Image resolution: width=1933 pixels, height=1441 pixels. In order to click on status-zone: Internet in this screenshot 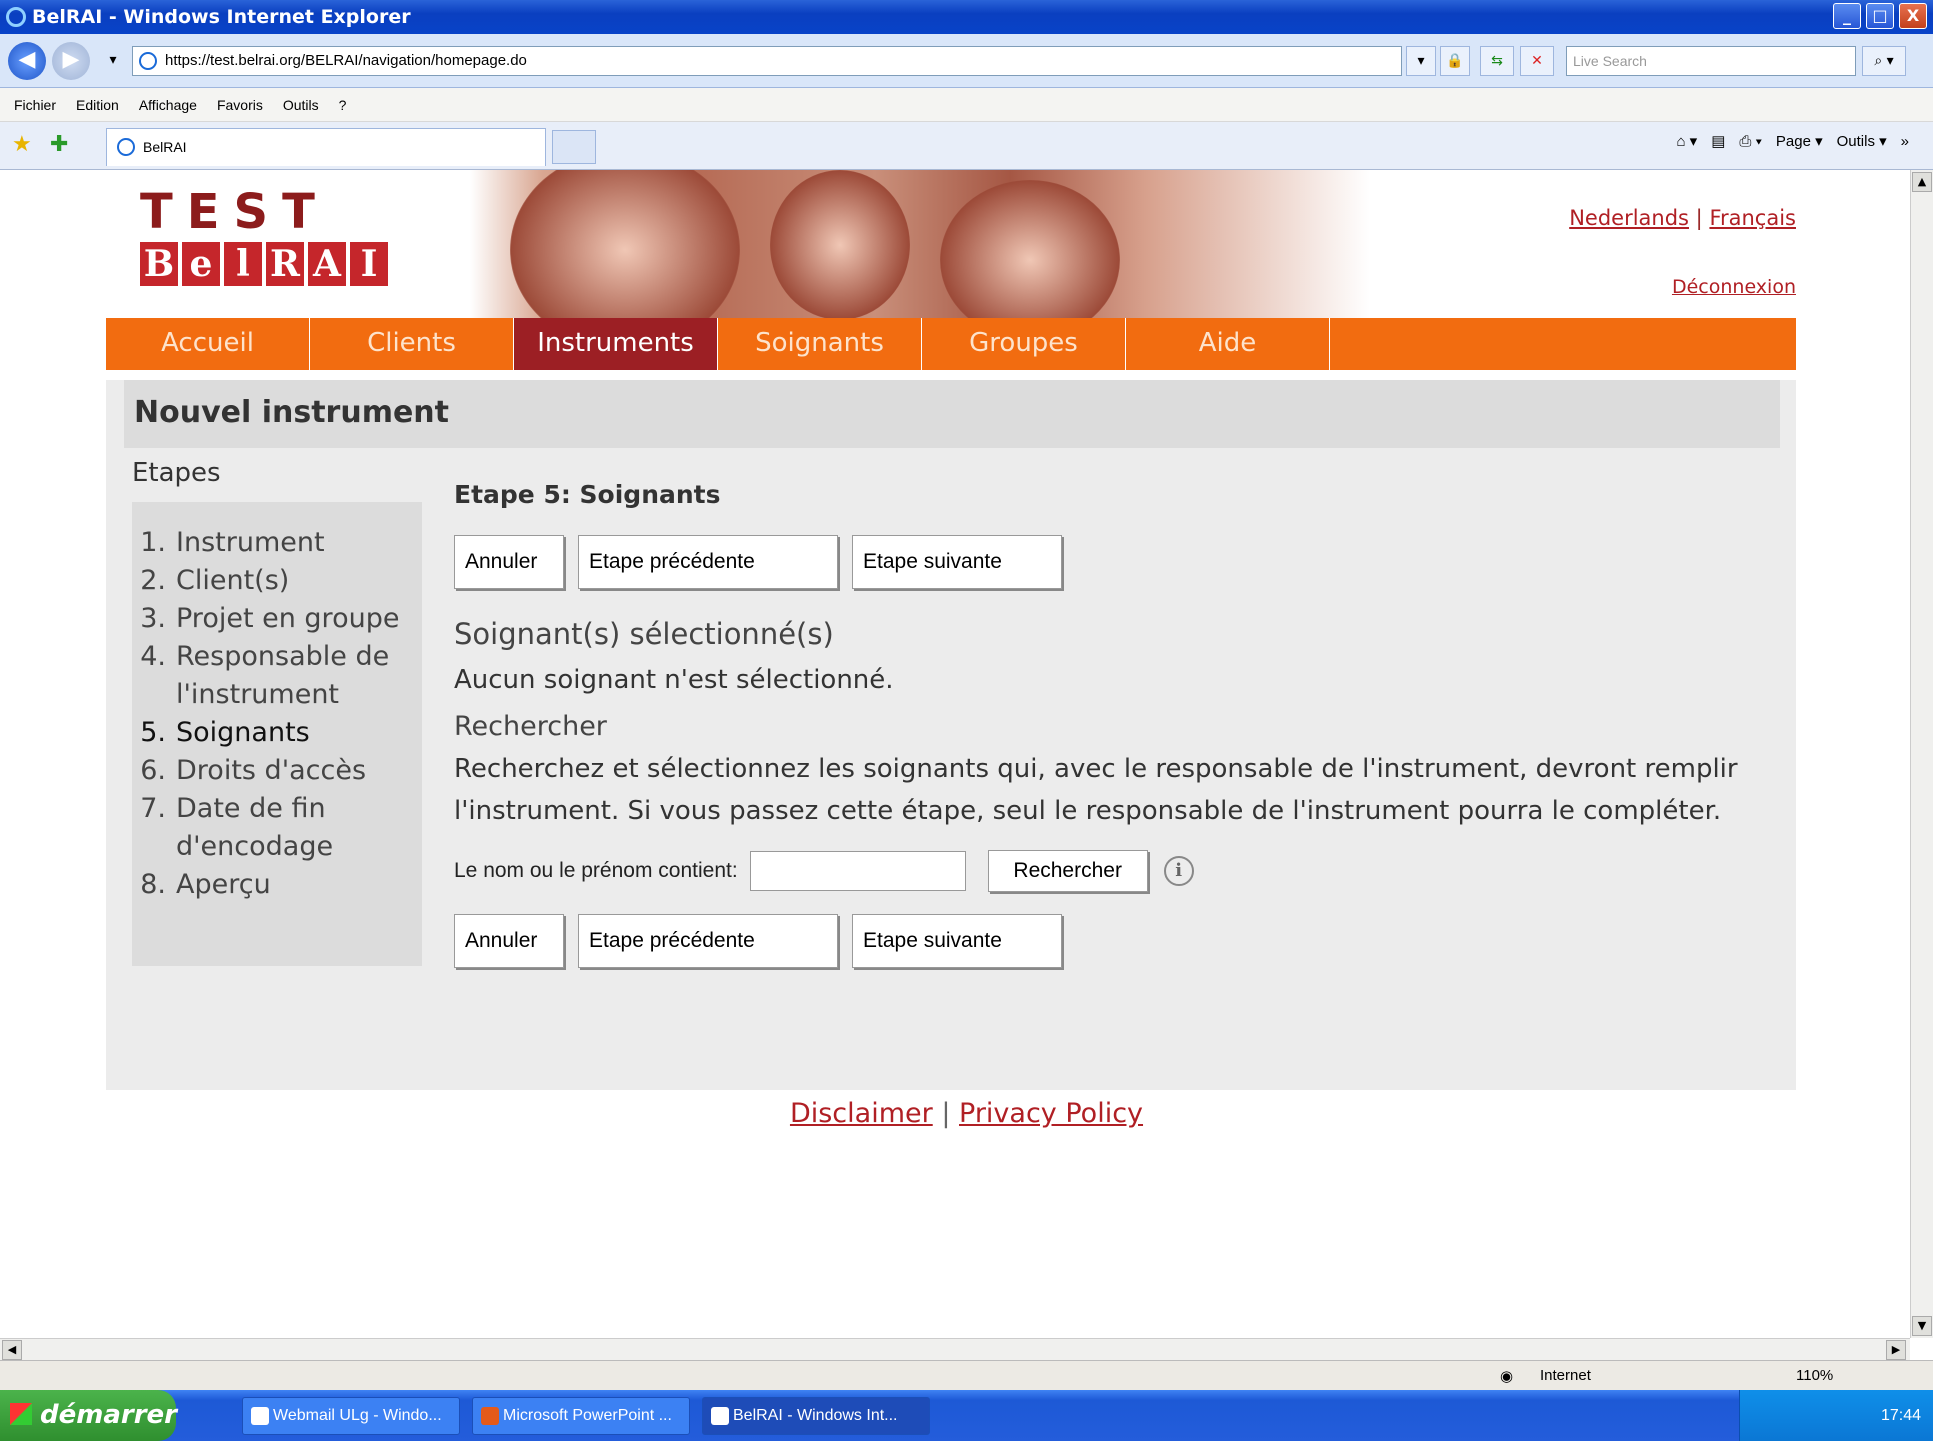, I will do `click(1565, 1375)`.